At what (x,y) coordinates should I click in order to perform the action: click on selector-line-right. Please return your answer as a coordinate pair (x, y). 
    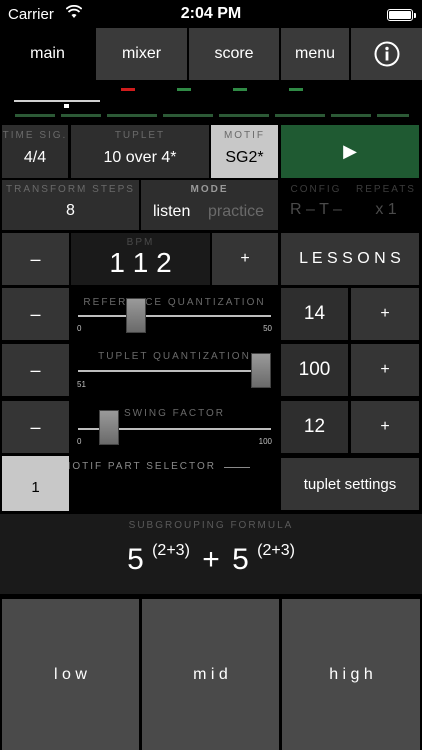
    Looking at the image, I should click on (237, 467).